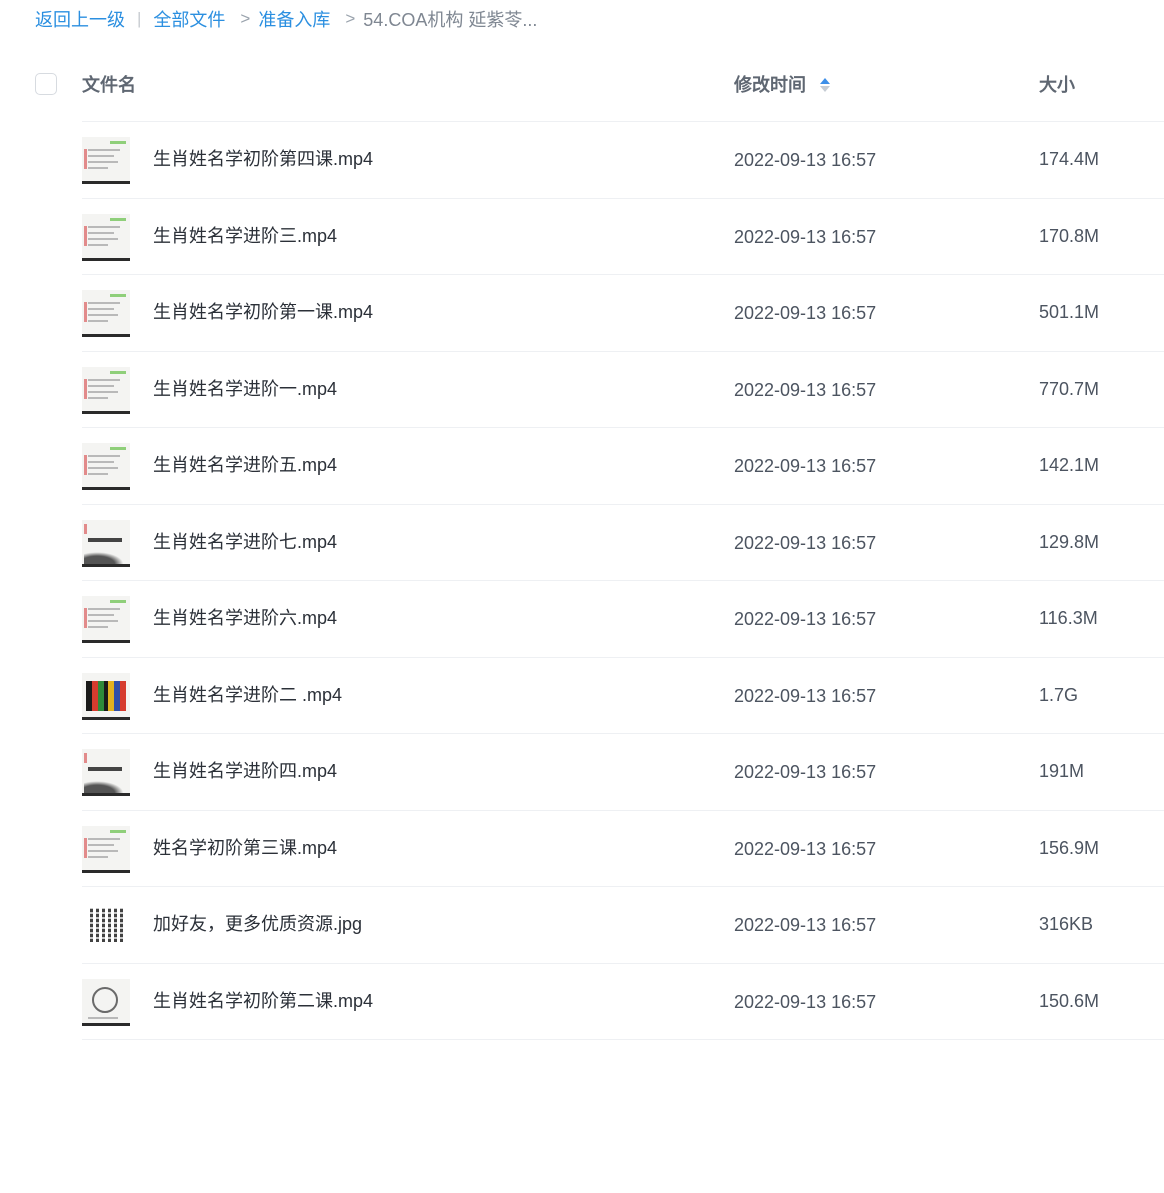  I want to click on sort-icon, so click(825, 85).